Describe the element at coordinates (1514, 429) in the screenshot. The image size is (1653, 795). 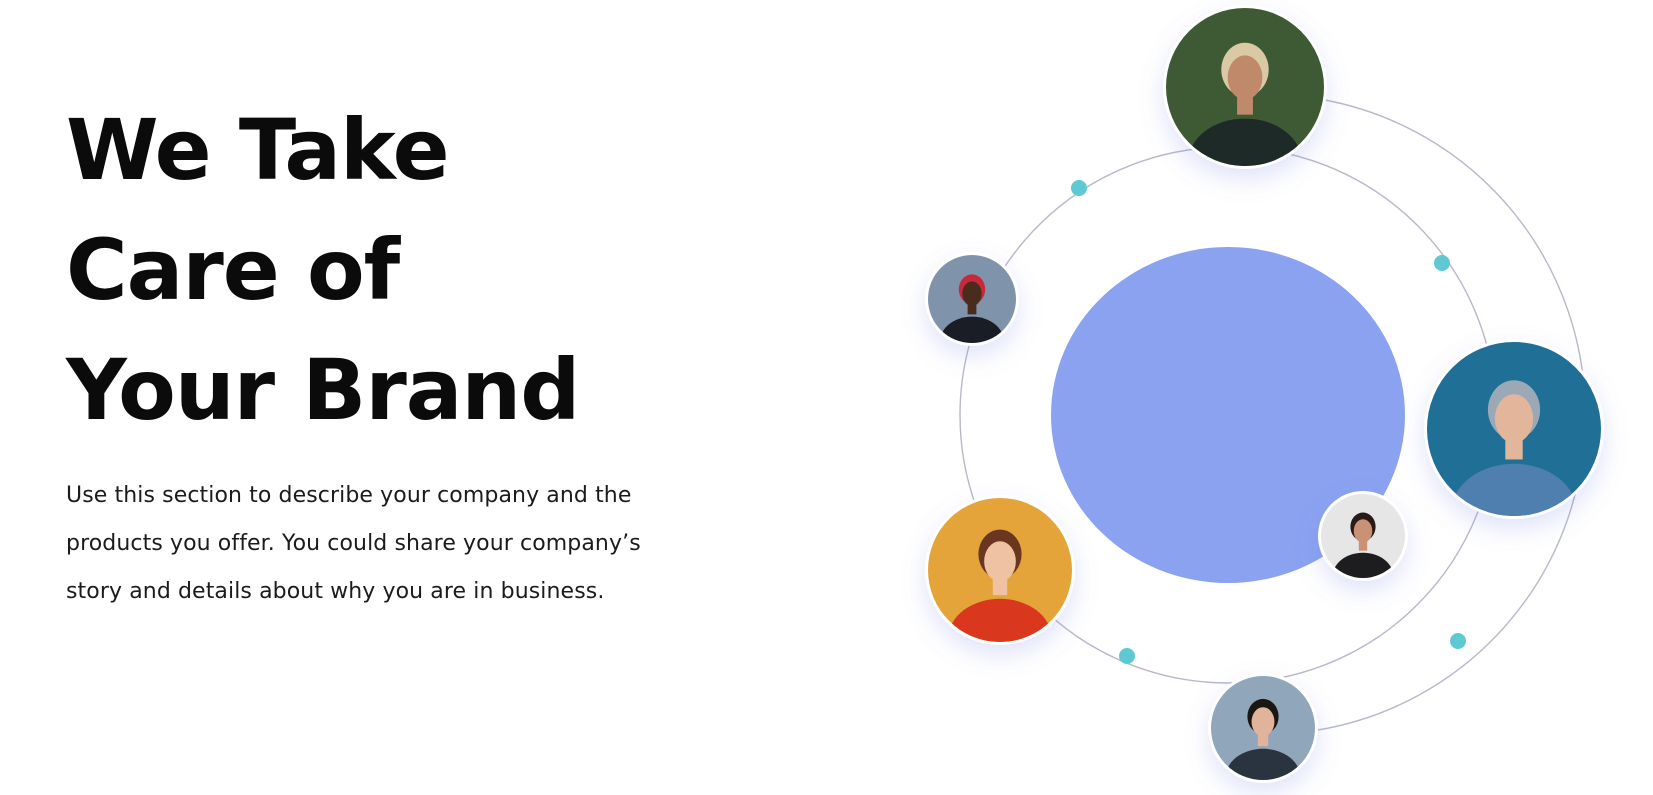
I see `woman-hoodie-avatar` at that location.